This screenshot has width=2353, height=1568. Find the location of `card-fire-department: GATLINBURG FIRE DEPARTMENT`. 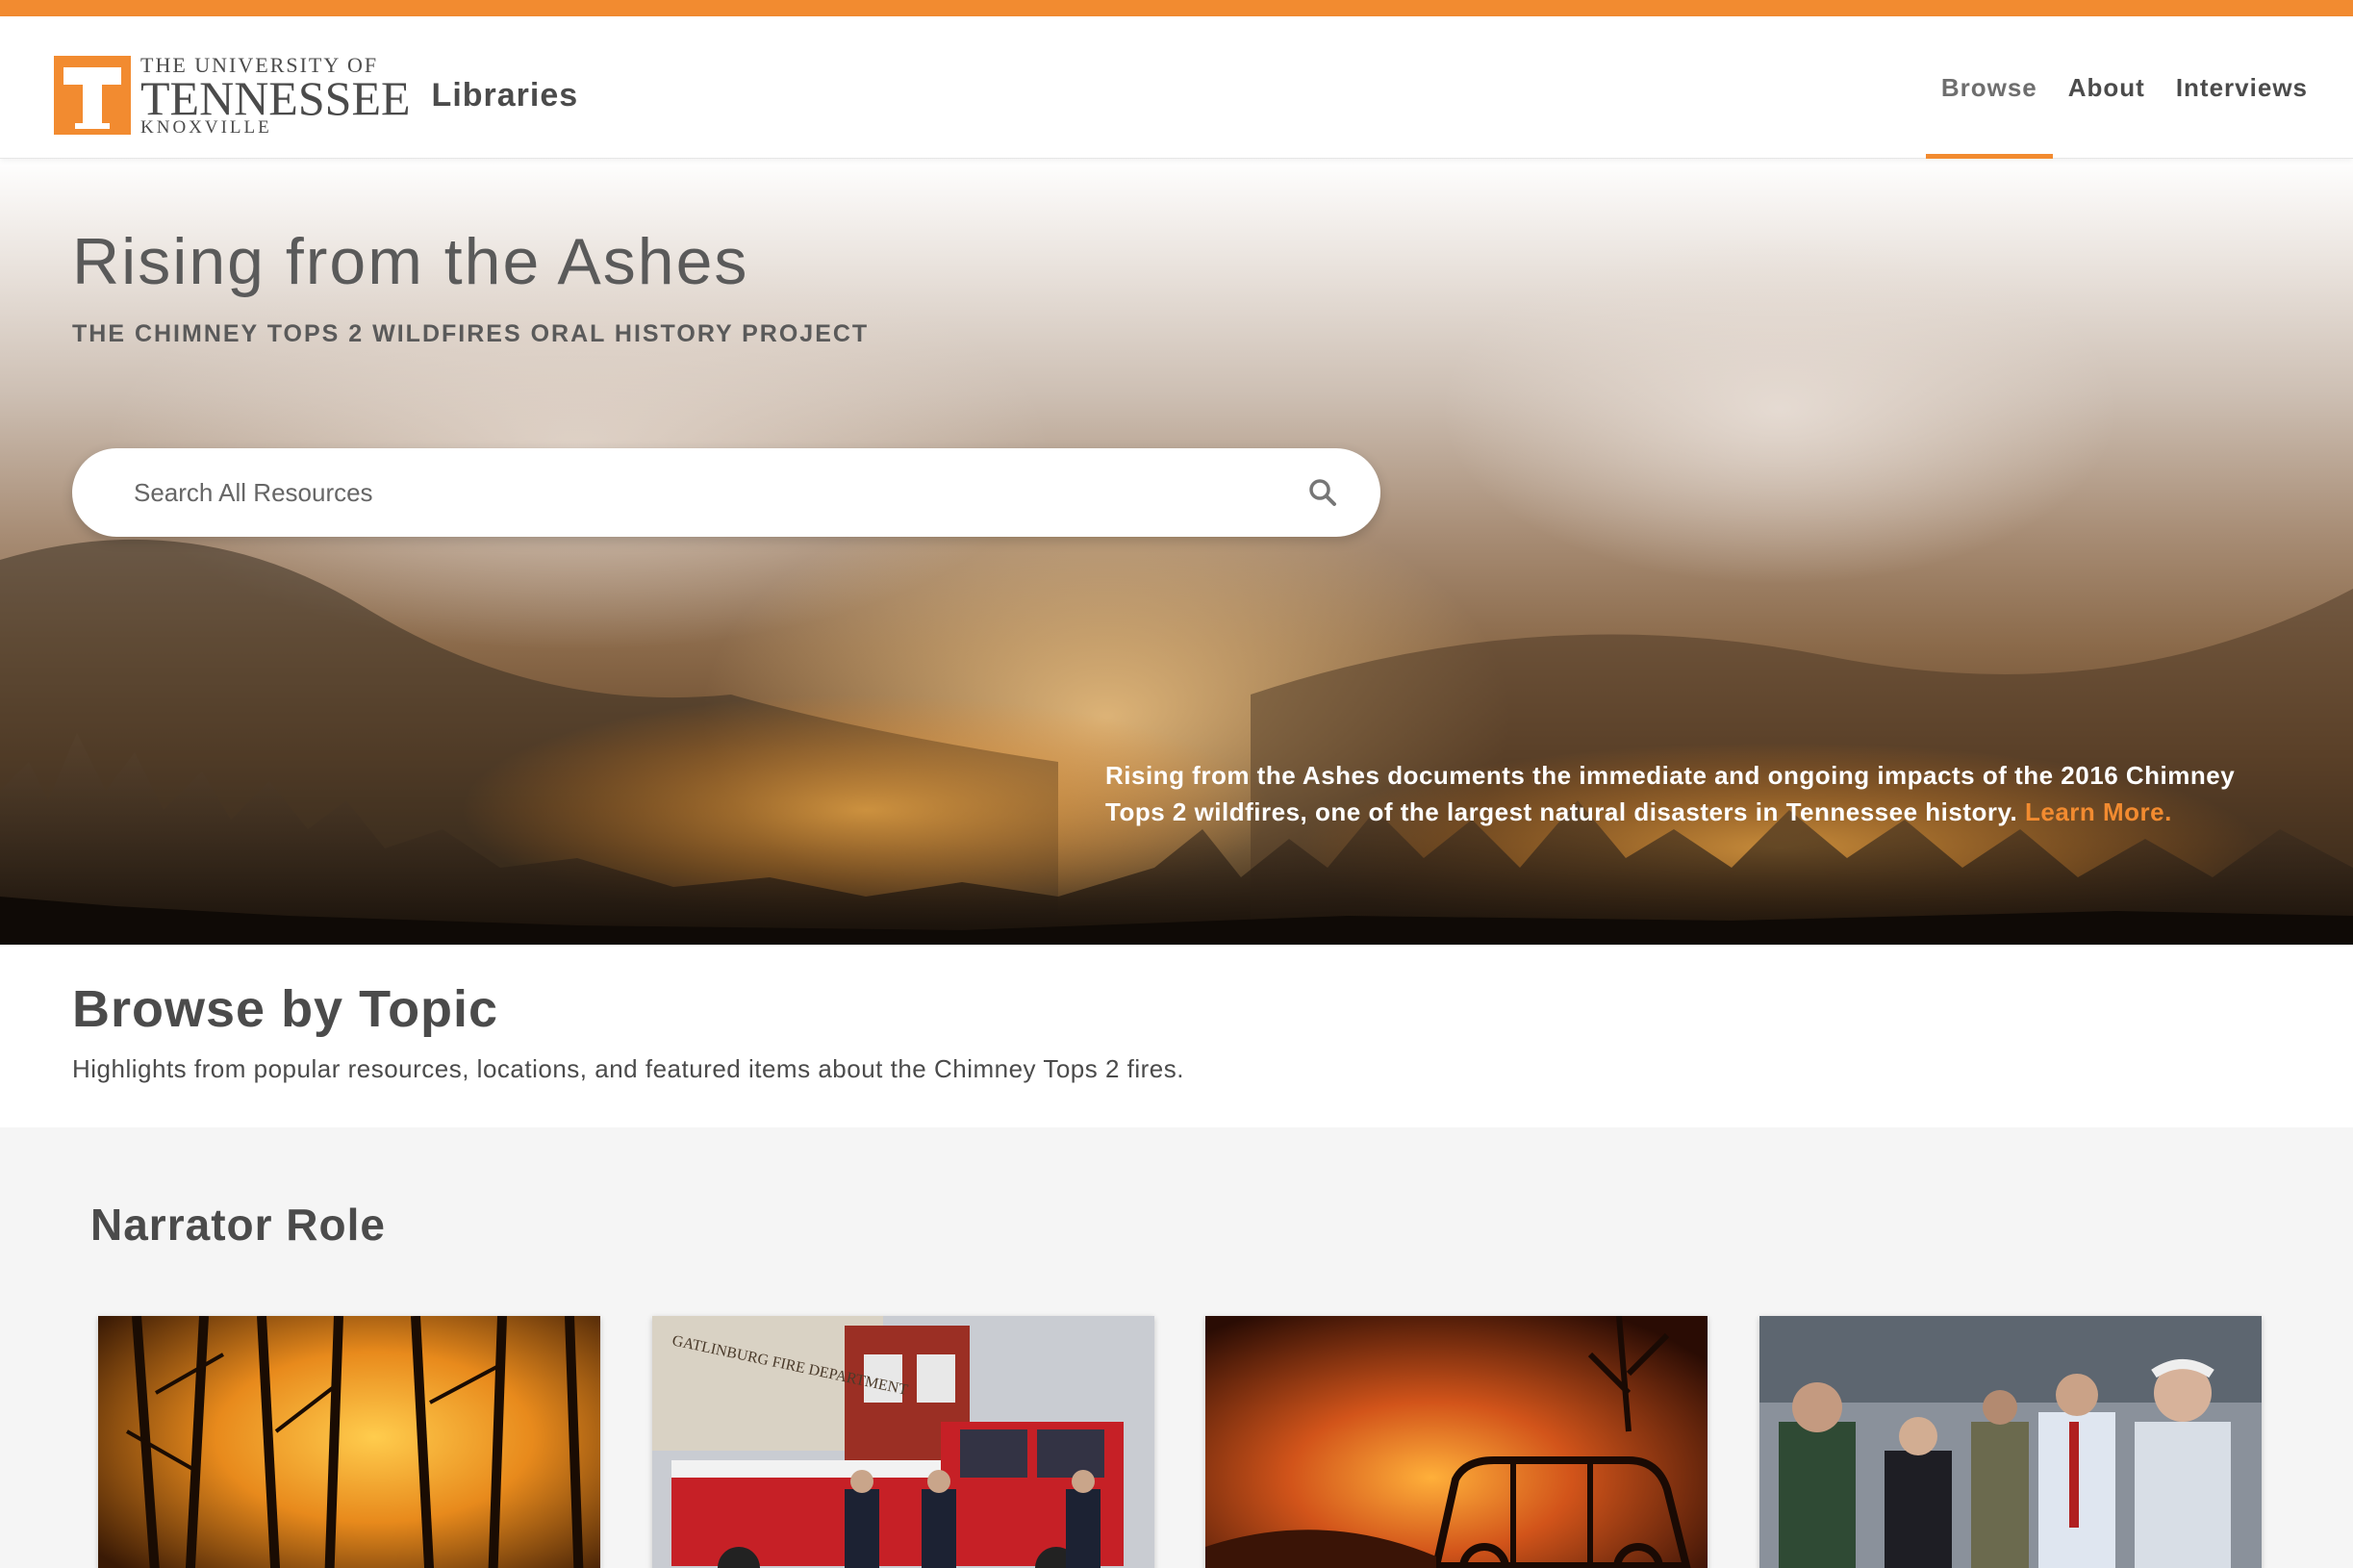

card-fire-department: GATLINBURG FIRE DEPARTMENT is located at coordinates (903, 1442).